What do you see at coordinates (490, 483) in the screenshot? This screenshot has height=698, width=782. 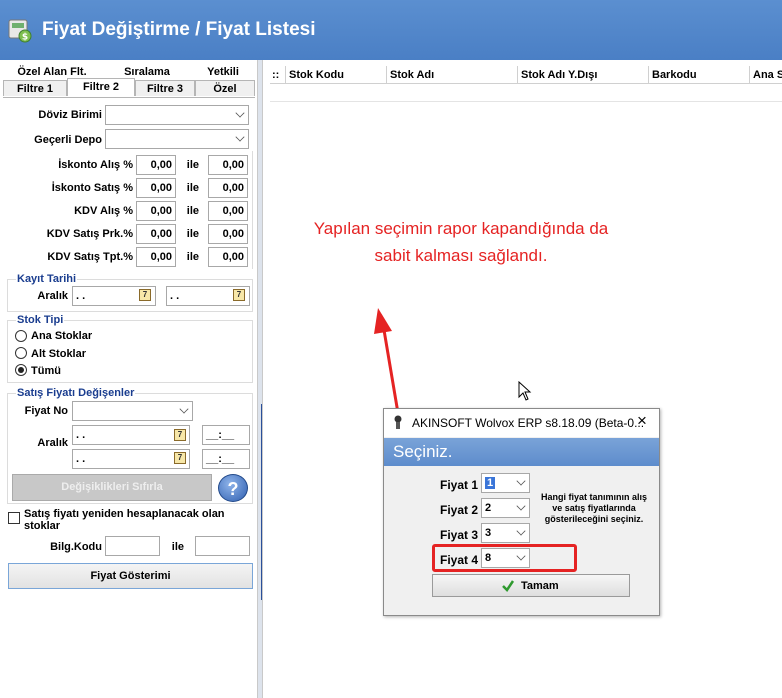 I see `fiyat-1-value: 1` at bounding box center [490, 483].